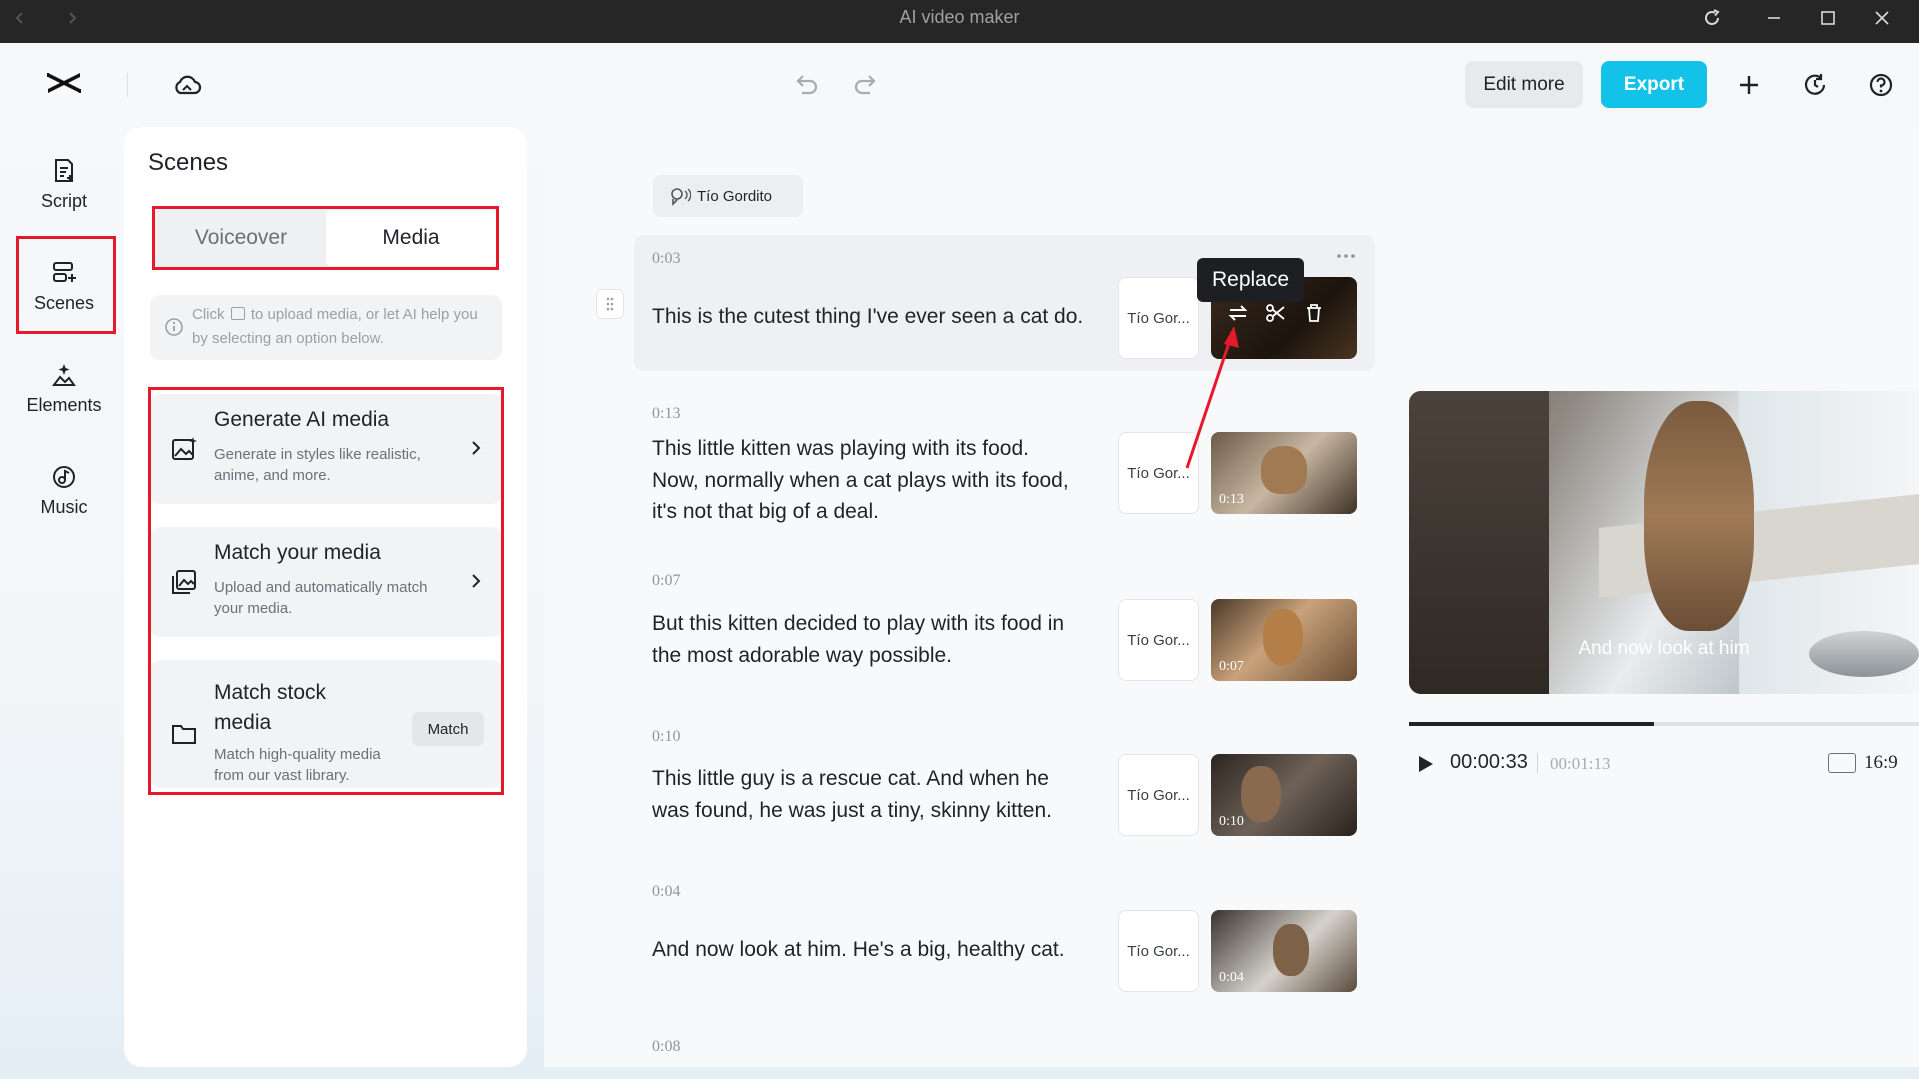 Image resolution: width=1919 pixels, height=1079 pixels. What do you see at coordinates (1276, 313) in the screenshot?
I see `scissors-icon` at bounding box center [1276, 313].